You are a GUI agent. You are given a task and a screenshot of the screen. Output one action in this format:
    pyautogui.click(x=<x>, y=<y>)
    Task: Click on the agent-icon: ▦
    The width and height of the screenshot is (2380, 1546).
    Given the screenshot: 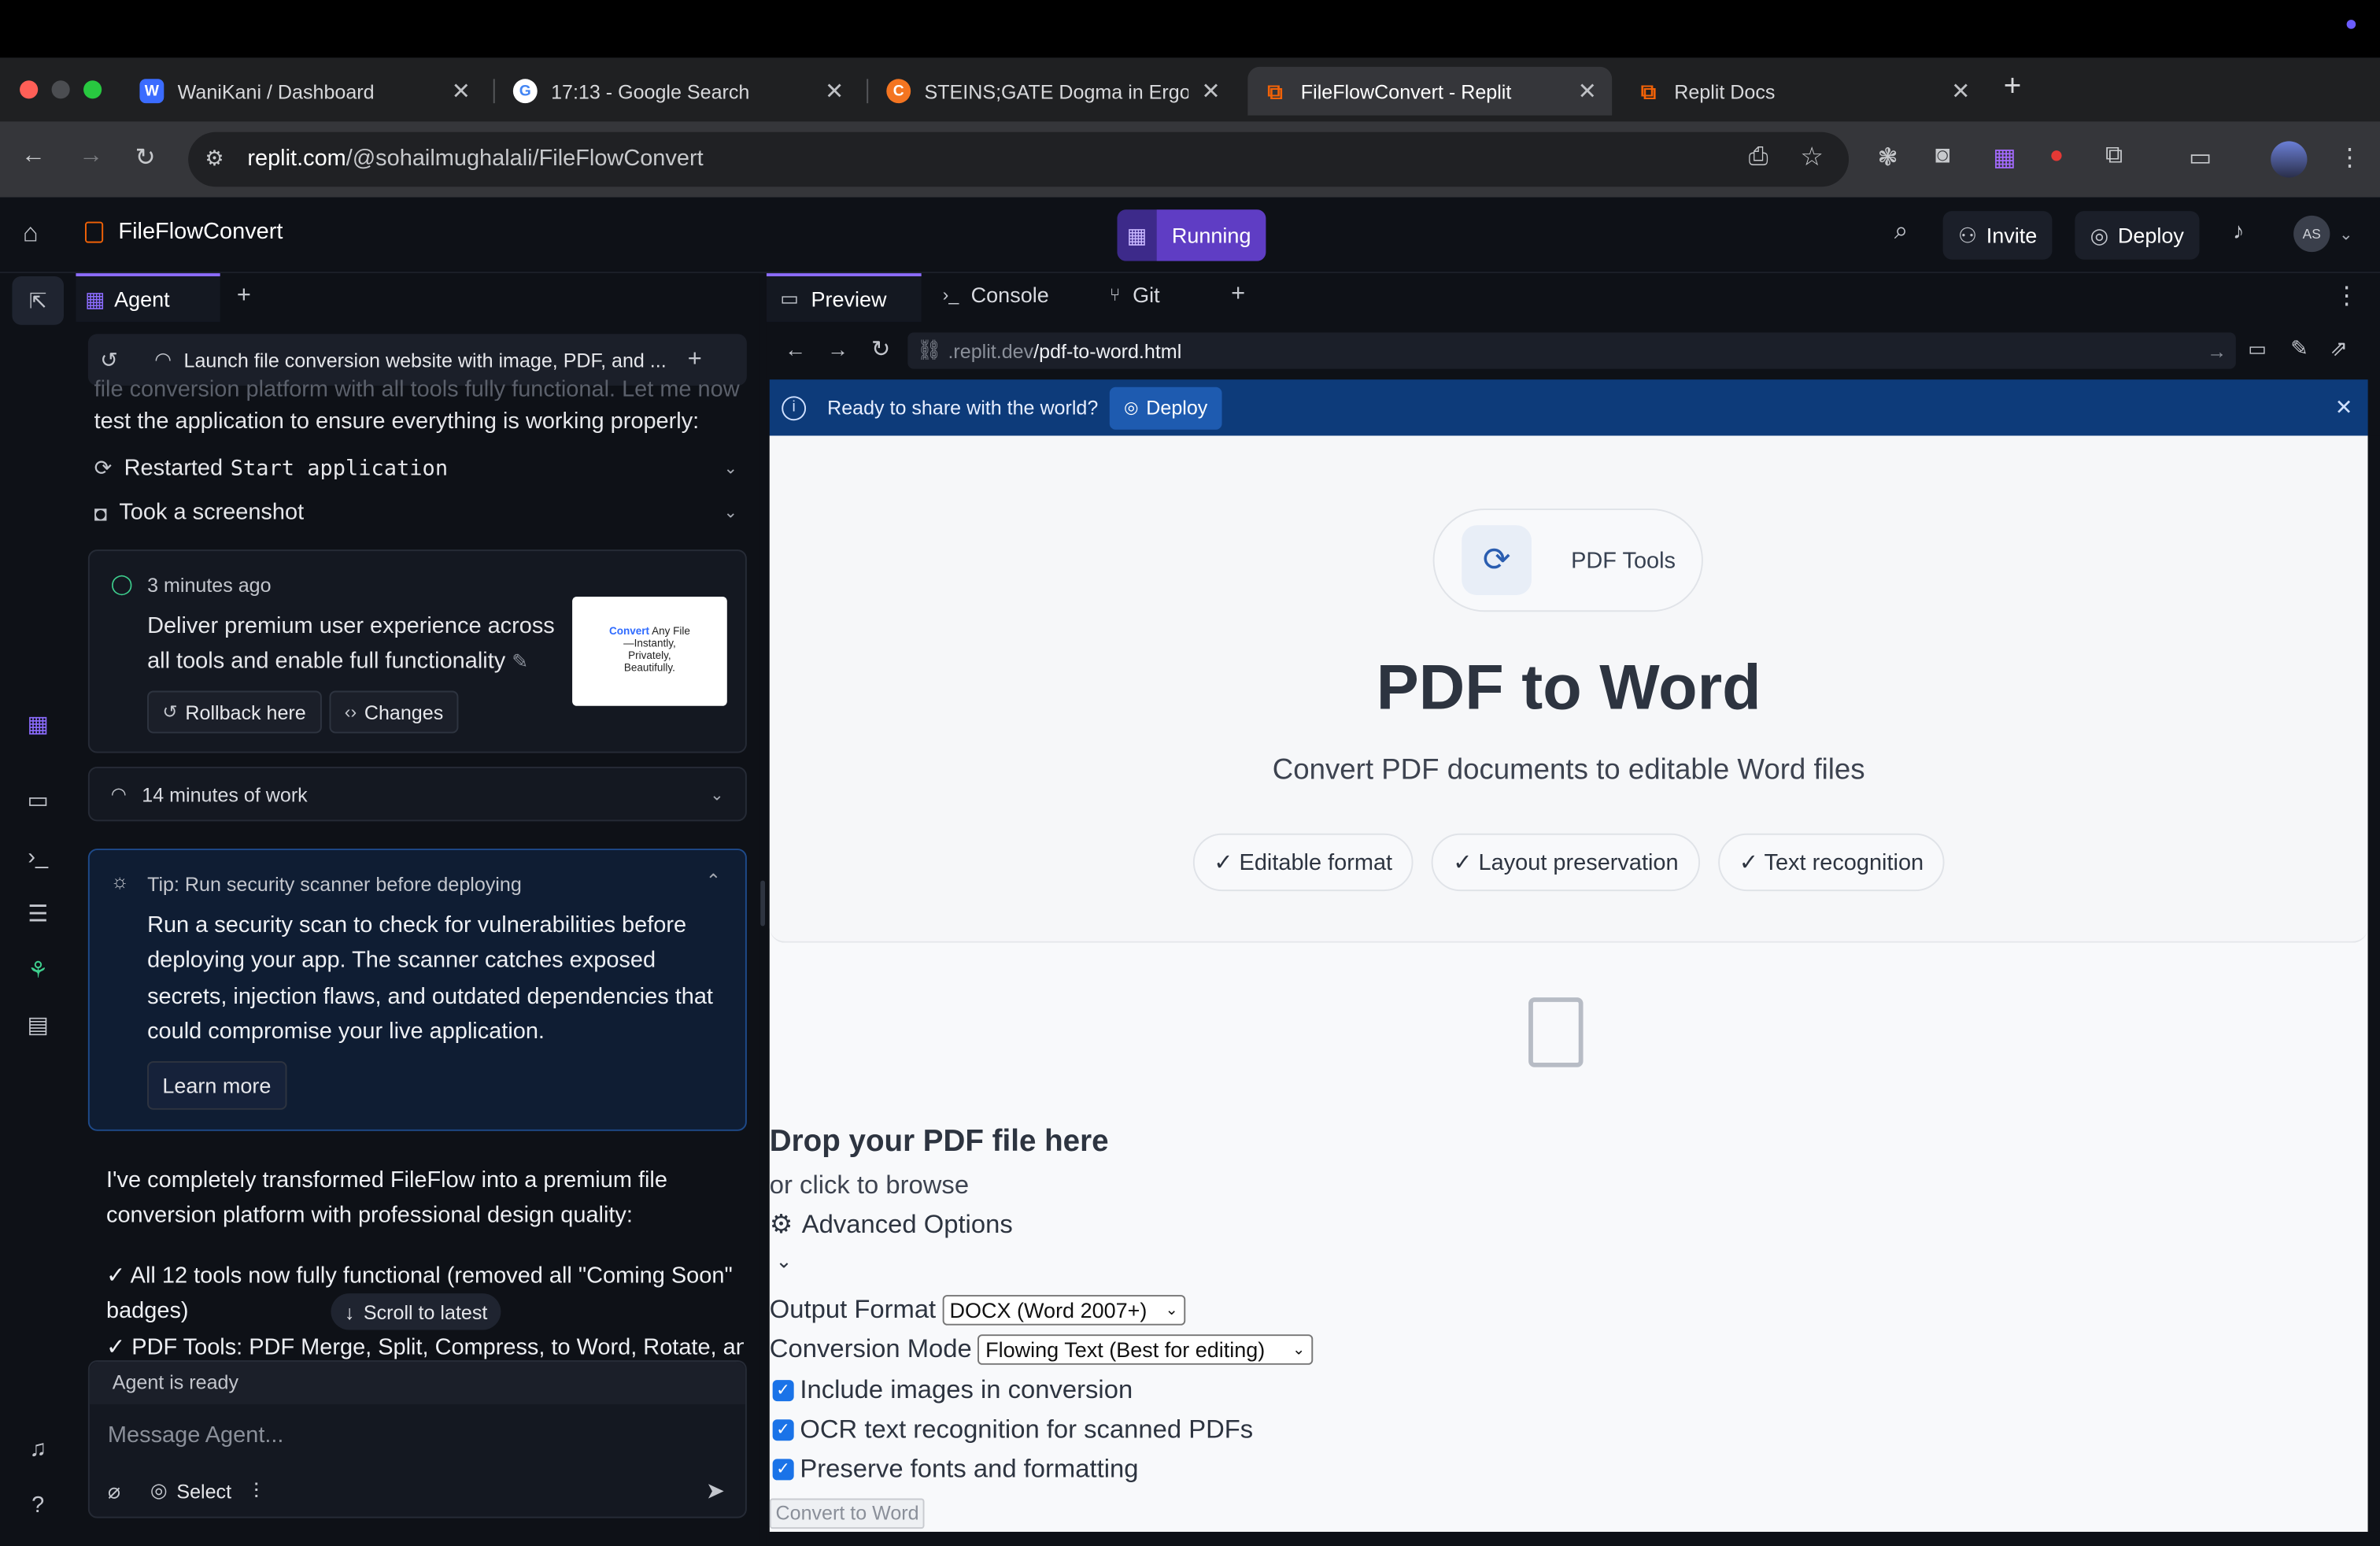 What is the action you would take?
    pyautogui.click(x=38, y=726)
    